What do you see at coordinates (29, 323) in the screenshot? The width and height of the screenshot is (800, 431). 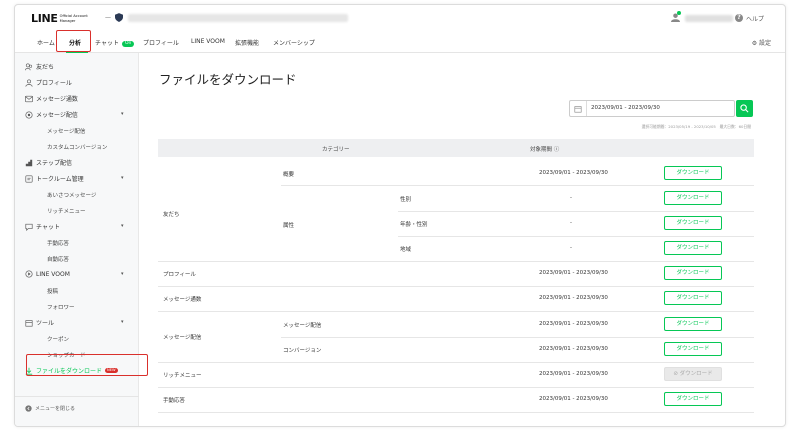 I see `tool-icon` at bounding box center [29, 323].